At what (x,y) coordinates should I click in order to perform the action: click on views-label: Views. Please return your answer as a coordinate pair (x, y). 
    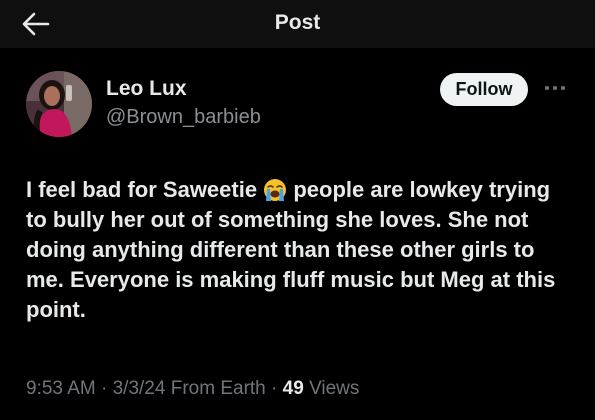
    Looking at the image, I should click on (334, 388).